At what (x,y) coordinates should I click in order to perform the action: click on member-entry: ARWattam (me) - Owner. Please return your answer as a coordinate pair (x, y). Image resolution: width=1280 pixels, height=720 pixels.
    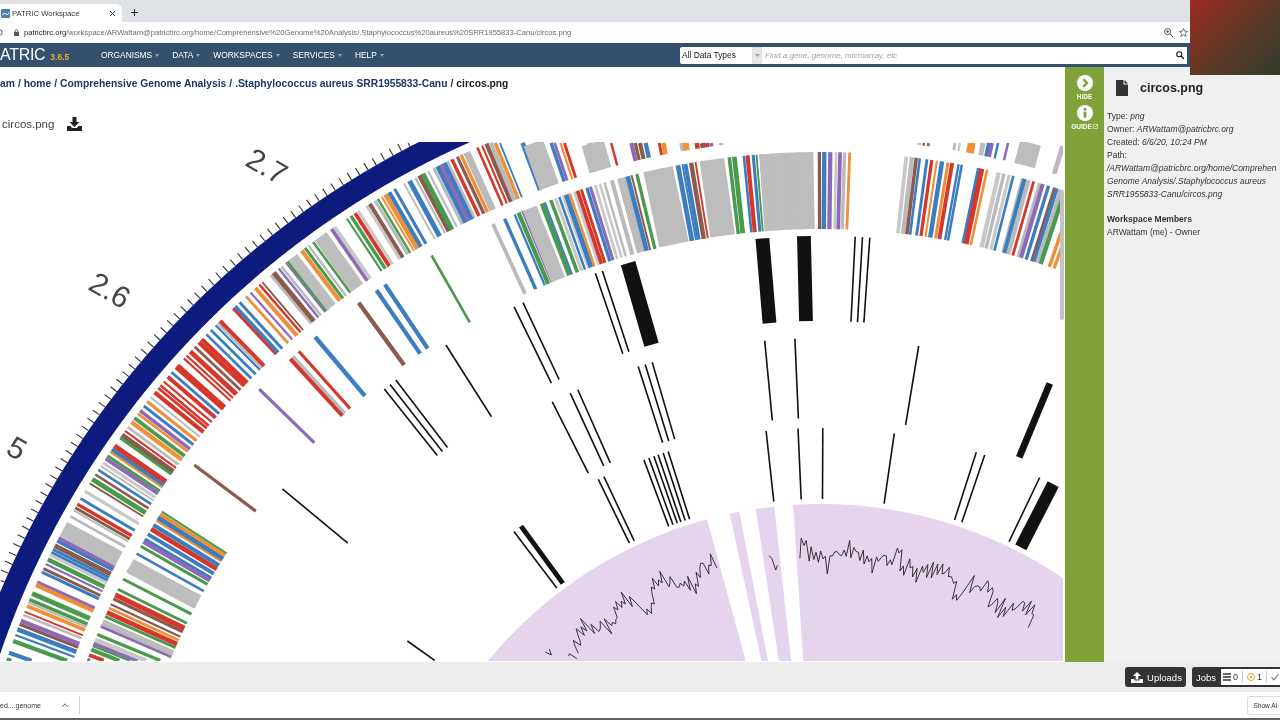
    Looking at the image, I should click on (1154, 232).